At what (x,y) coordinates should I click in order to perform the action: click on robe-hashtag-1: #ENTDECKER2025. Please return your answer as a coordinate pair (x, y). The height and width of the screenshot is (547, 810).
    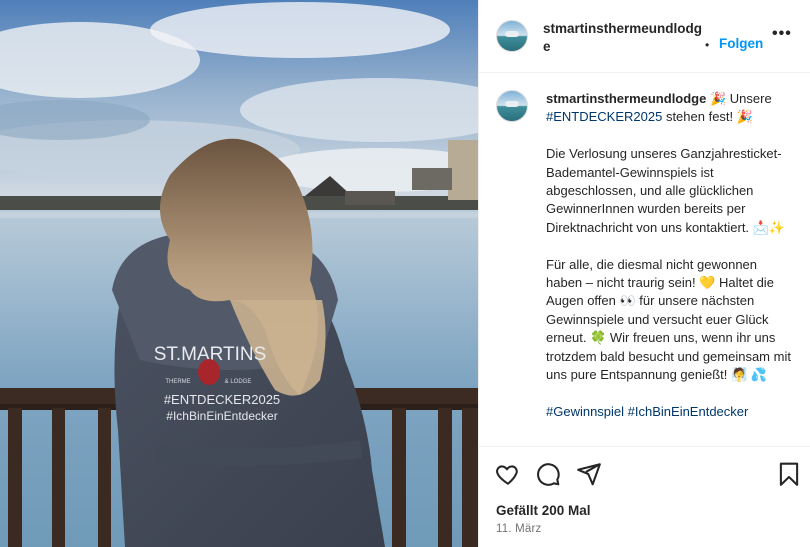
    Looking at the image, I should click on (222, 399).